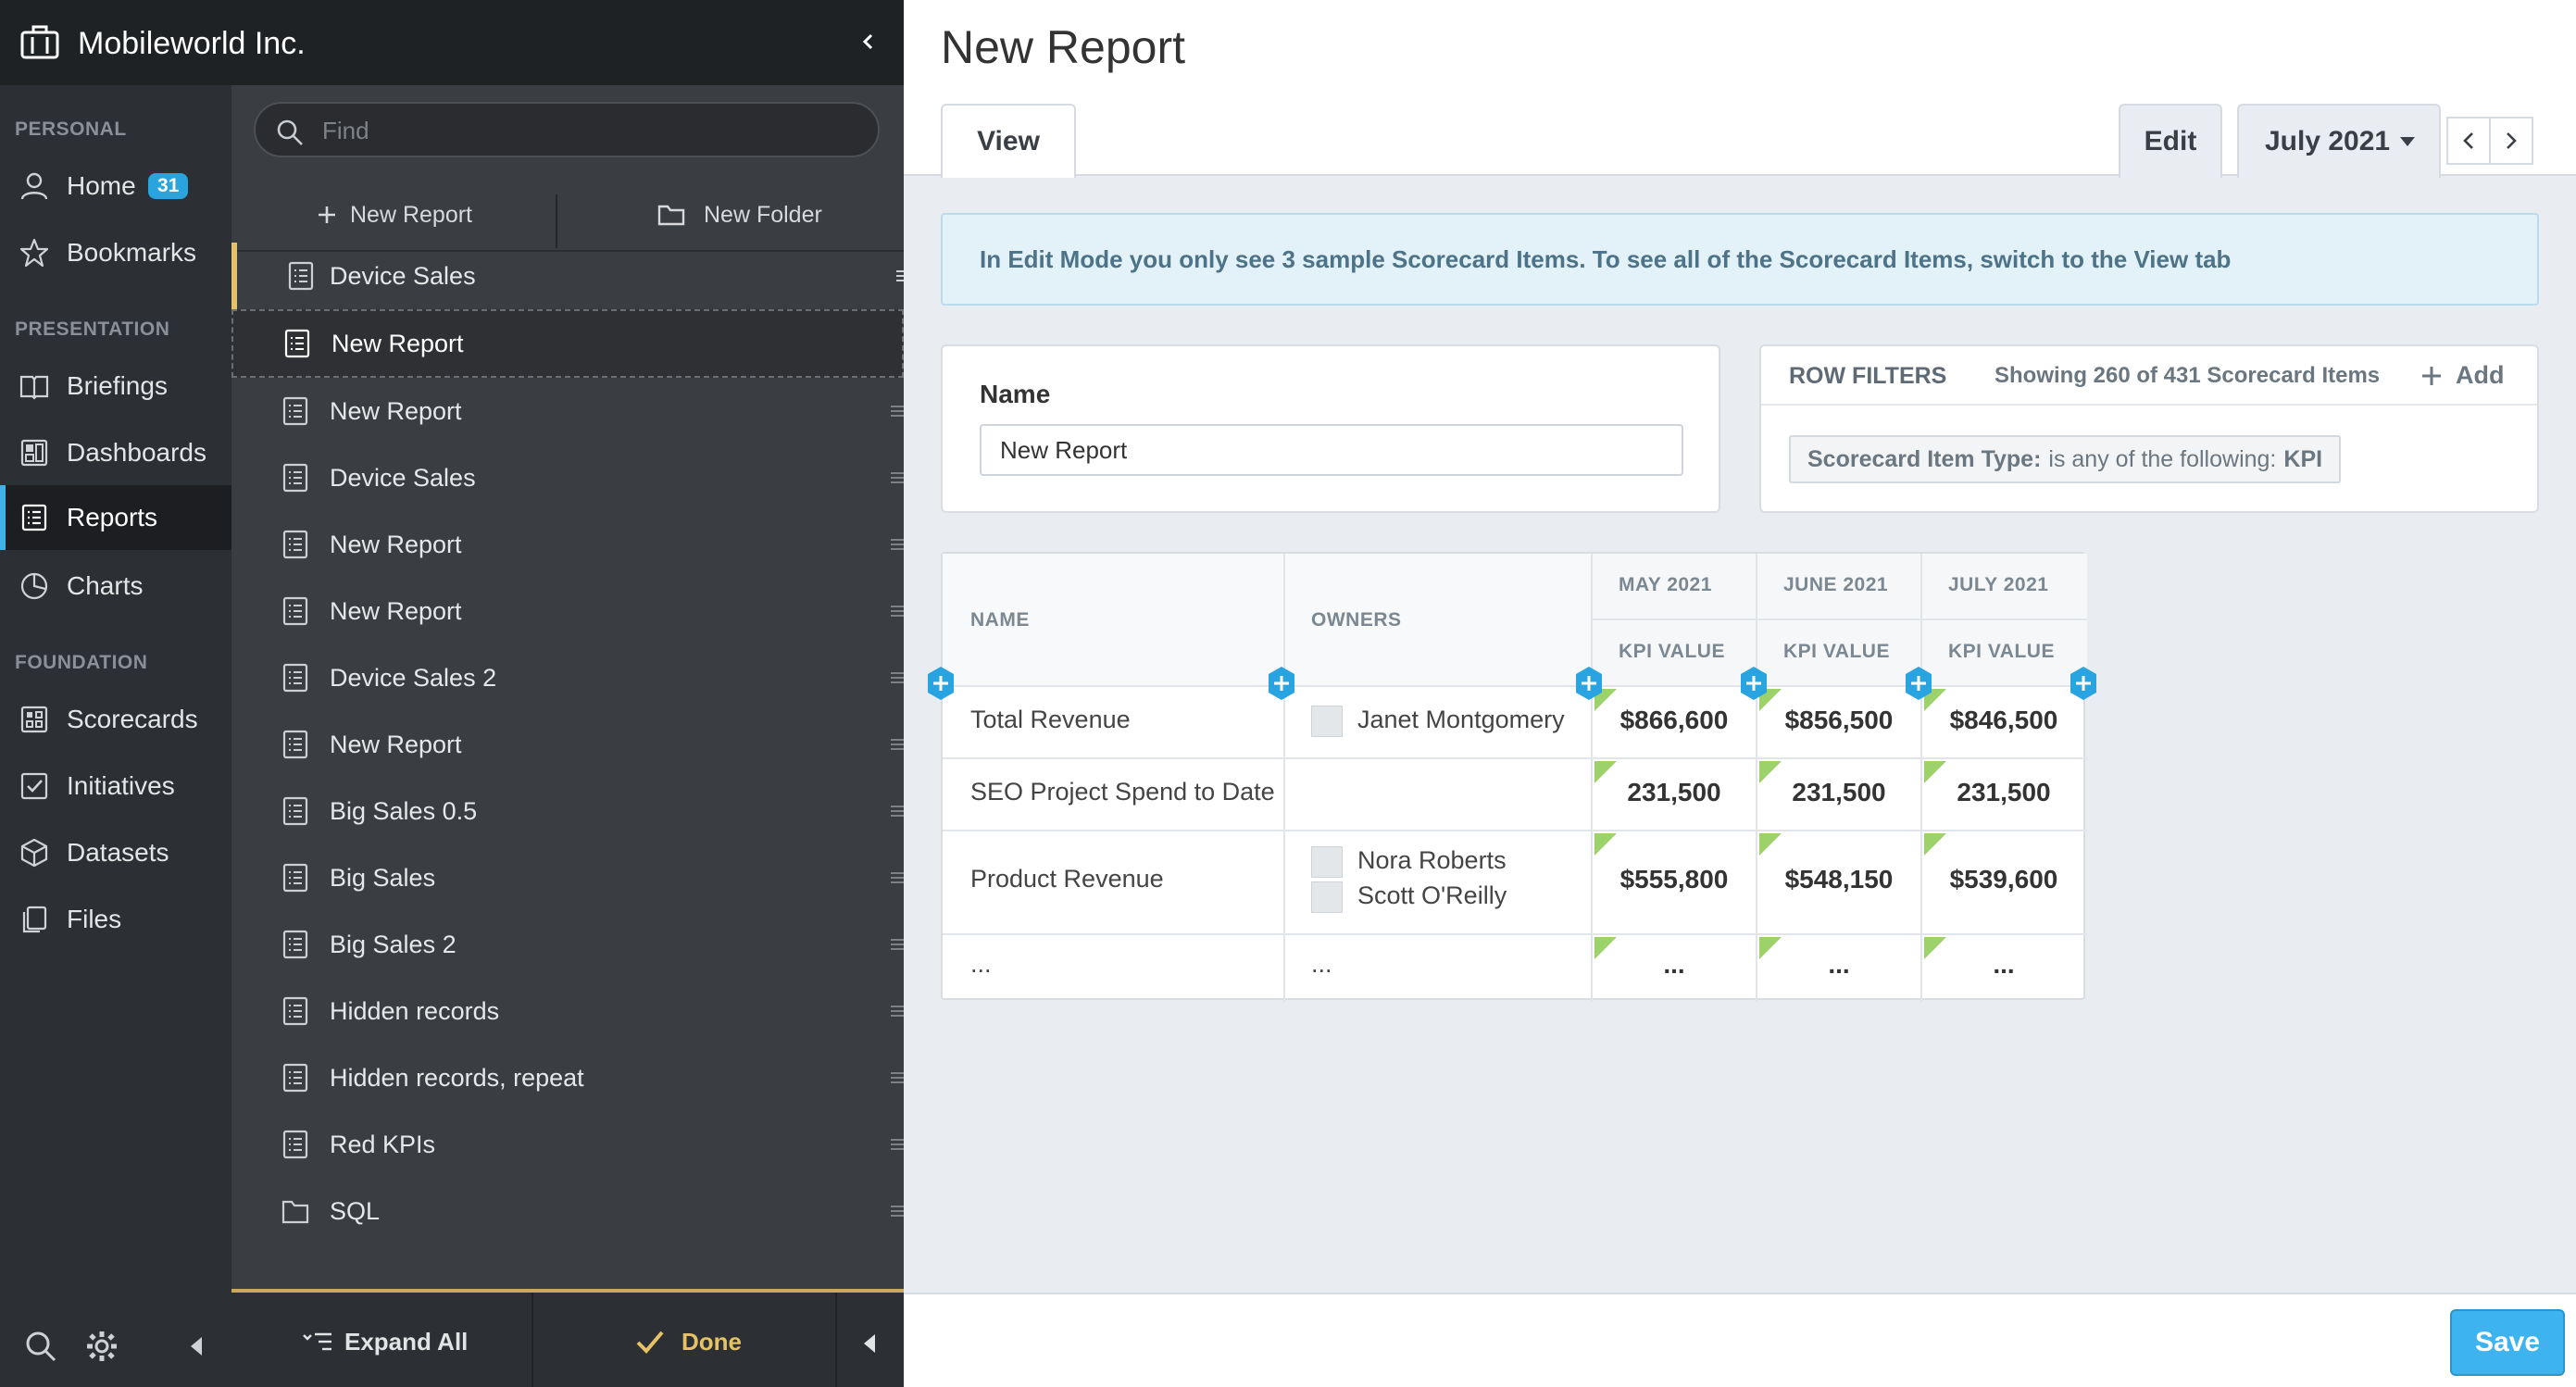  Describe the element at coordinates (345, 130) in the screenshot. I see `search-placeholder: Find` at that location.